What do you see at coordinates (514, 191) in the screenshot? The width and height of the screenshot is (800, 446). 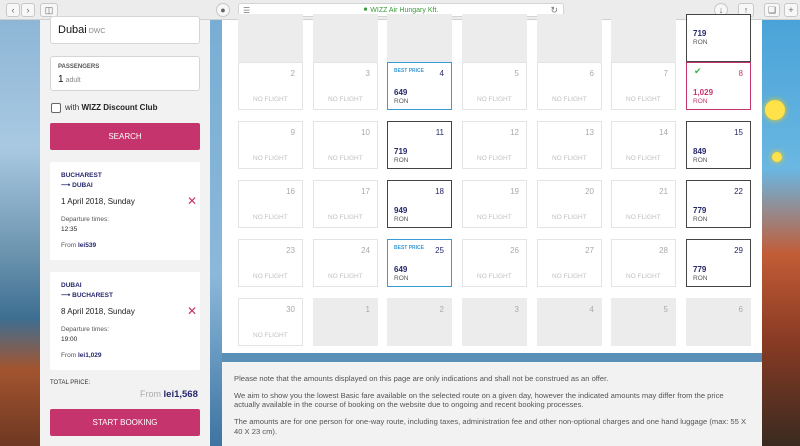 I see `day-number: 19` at bounding box center [514, 191].